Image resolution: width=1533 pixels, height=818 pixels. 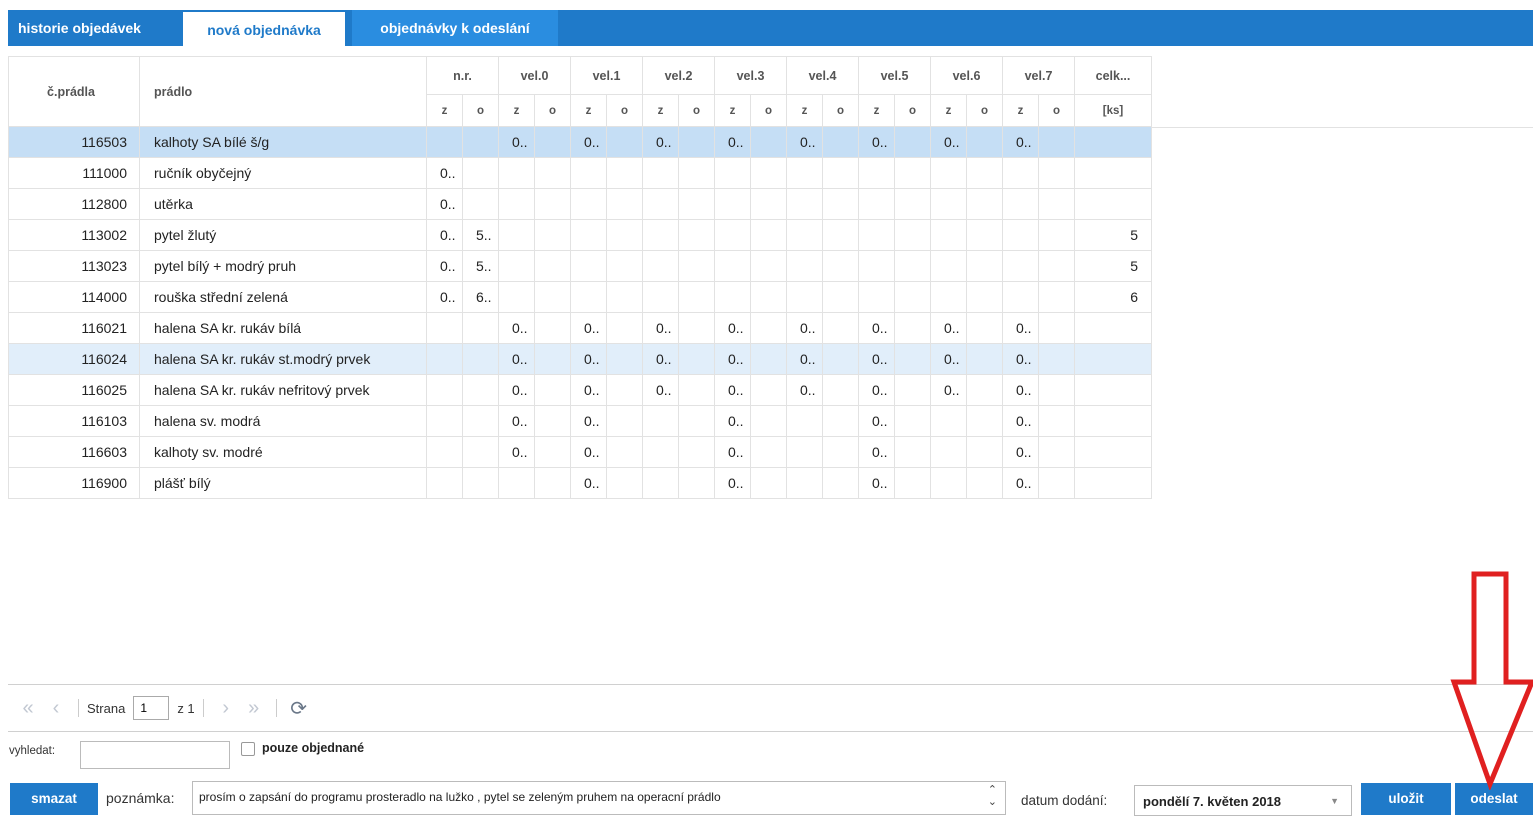 I want to click on only-ordered-checkbox, so click(x=248, y=749).